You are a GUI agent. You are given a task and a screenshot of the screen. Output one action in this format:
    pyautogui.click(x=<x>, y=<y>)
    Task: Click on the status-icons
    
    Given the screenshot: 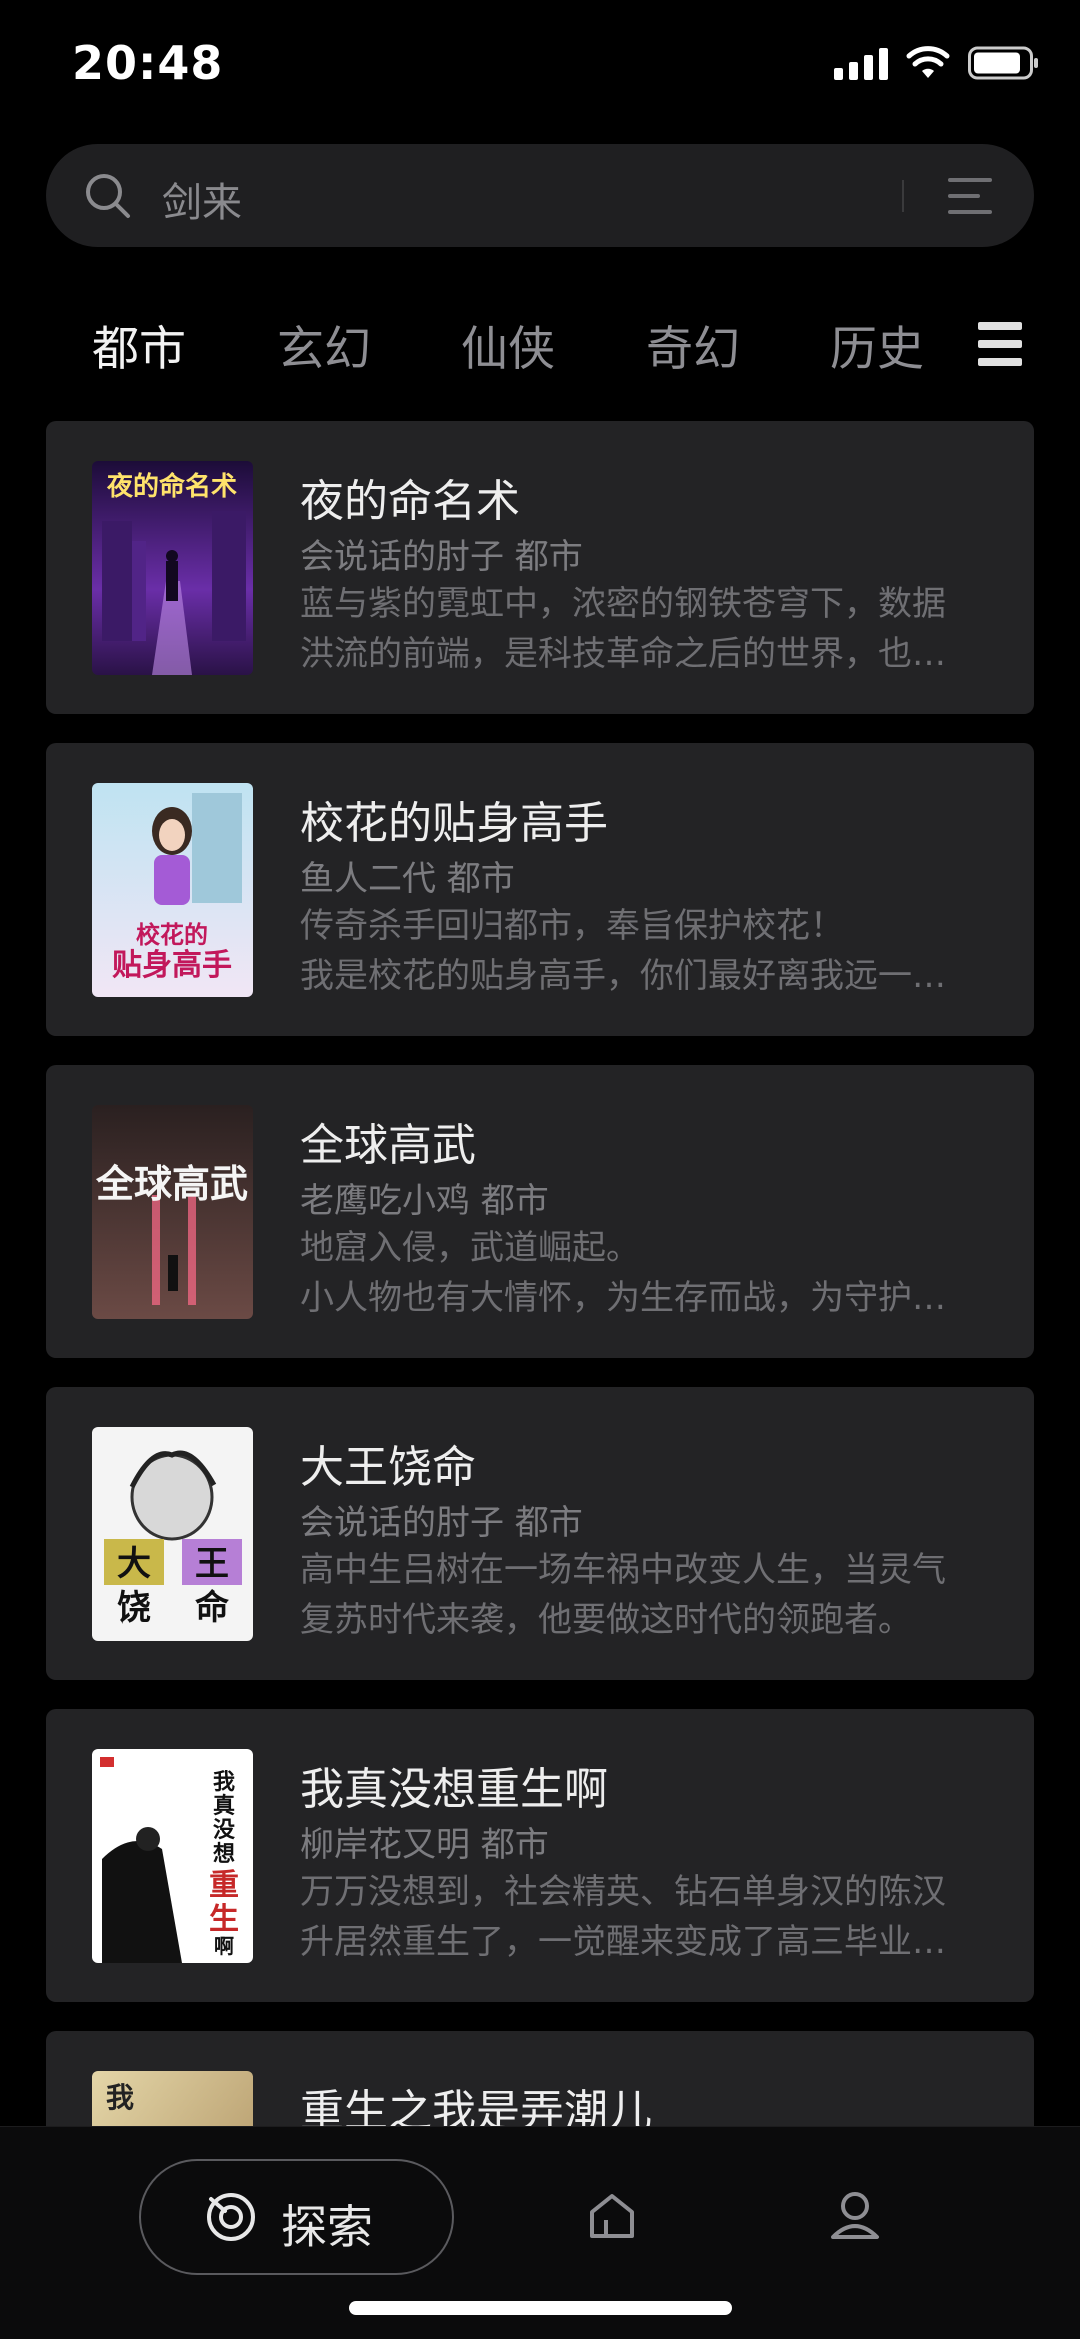 What is the action you would take?
    pyautogui.click(x=937, y=63)
    